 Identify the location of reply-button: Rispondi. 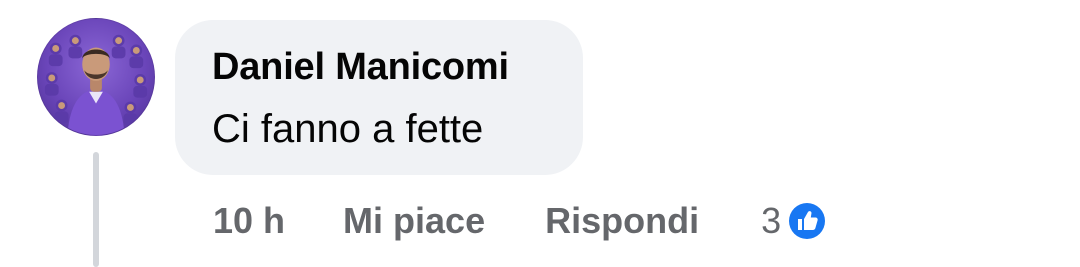
(622, 221).